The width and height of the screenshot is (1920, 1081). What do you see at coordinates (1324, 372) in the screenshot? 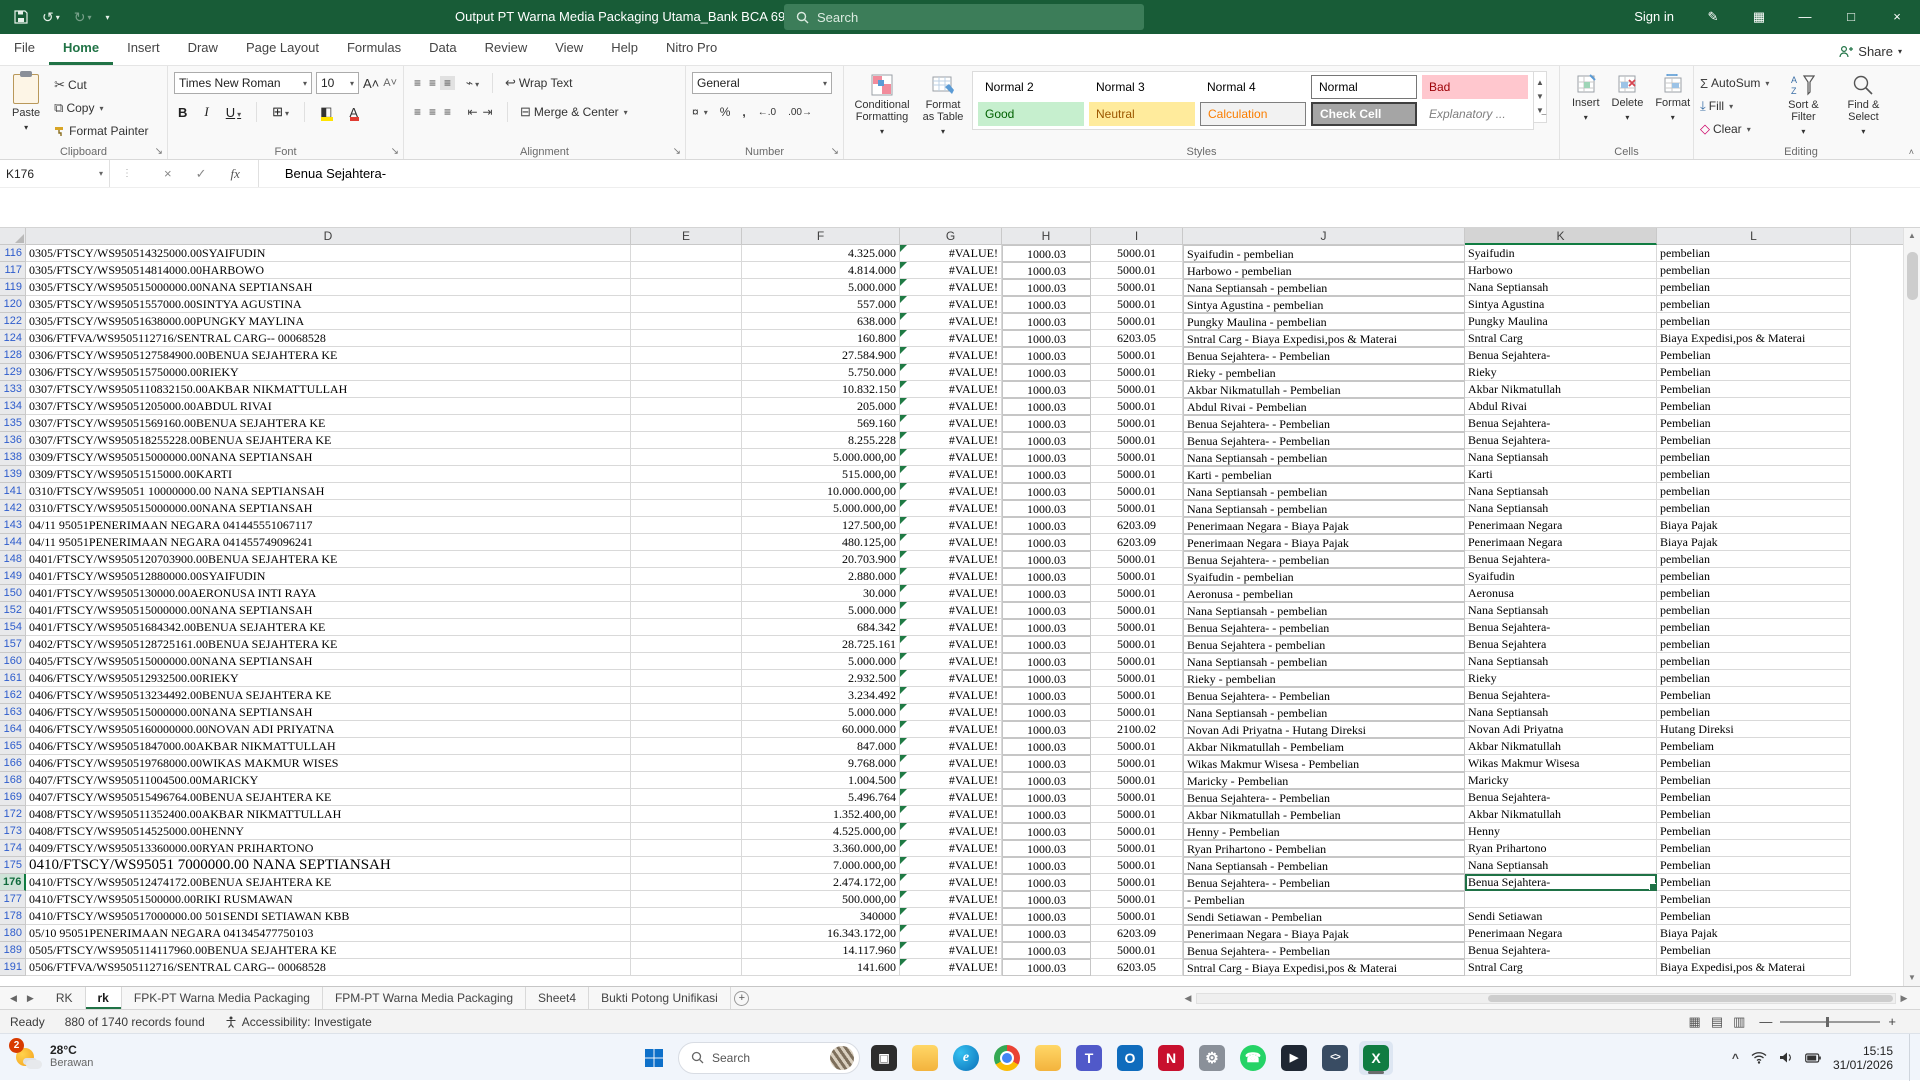
I see `cell: Rieky - pembelian` at bounding box center [1324, 372].